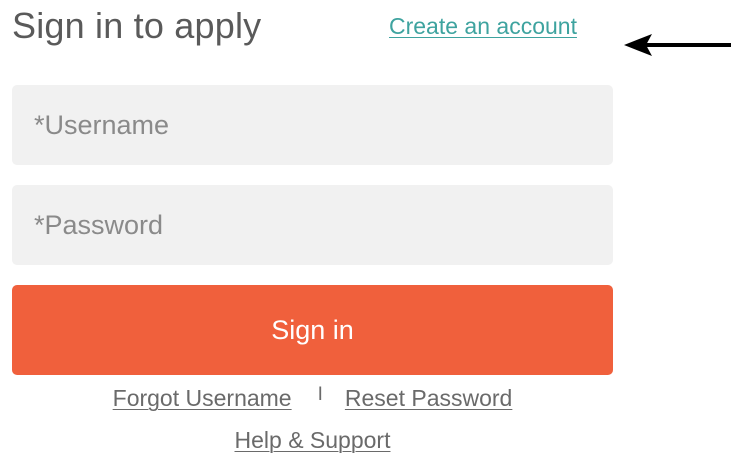  What do you see at coordinates (202, 398) in the screenshot?
I see `forgot-username-link: Forgot Username` at bounding box center [202, 398].